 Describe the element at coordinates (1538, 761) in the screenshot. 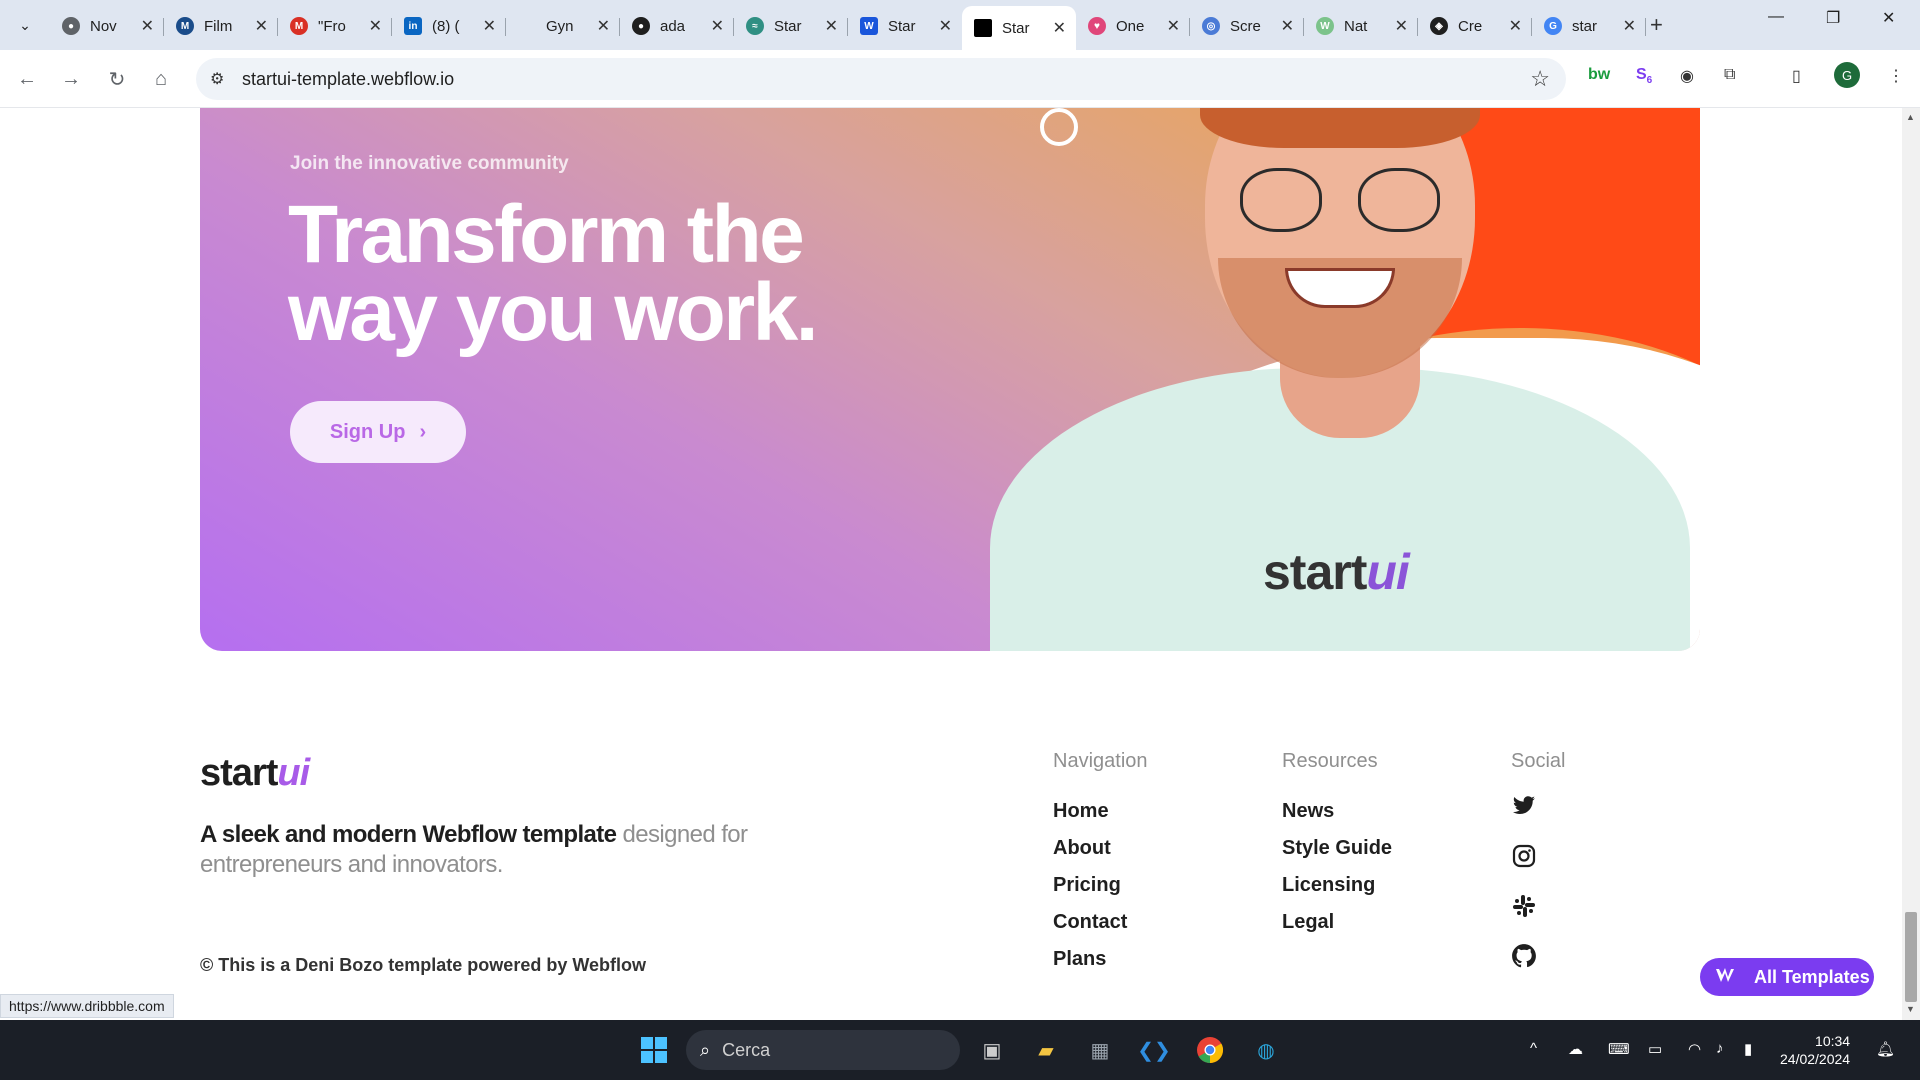

I see `social-heading: Social` at that location.